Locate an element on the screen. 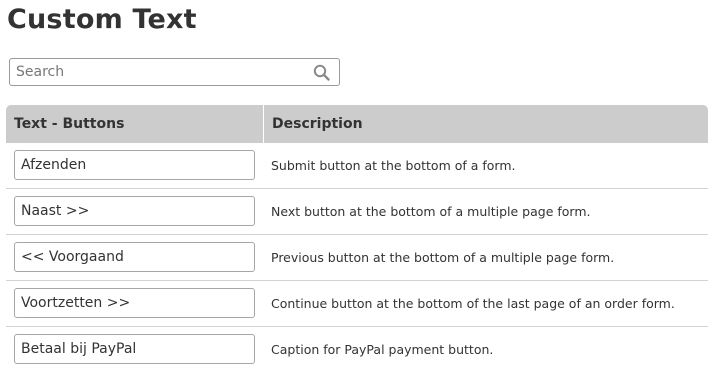 The width and height of the screenshot is (720, 373). row-description: Caption for PayPal payment button. is located at coordinates (382, 349).